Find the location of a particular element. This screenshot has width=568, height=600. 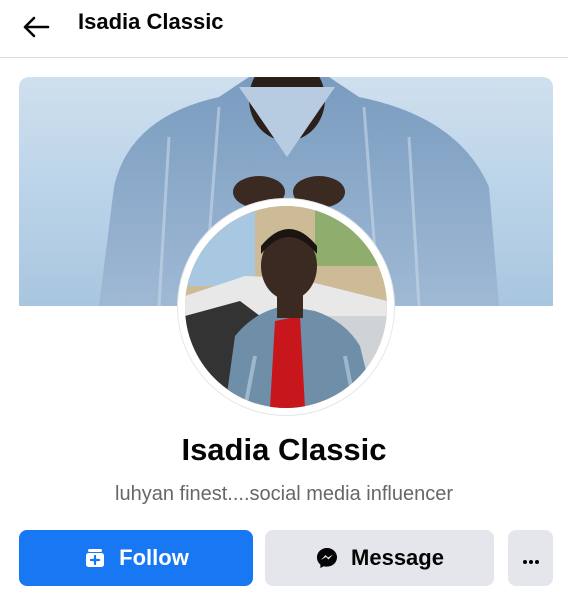

profile-photo is located at coordinates (286, 307).